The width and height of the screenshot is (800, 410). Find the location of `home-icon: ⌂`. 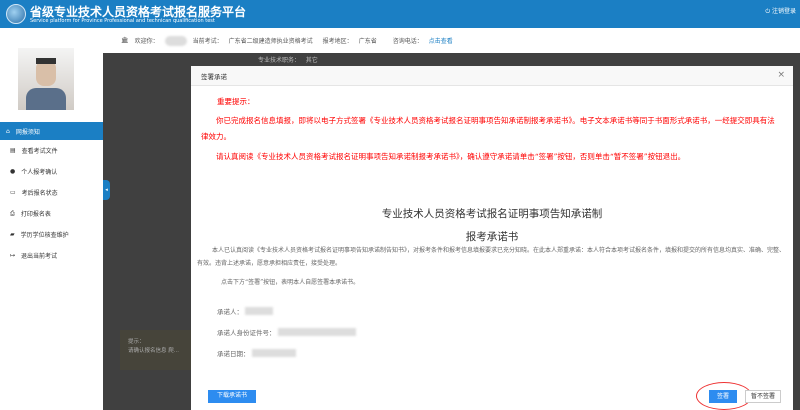

home-icon: ⌂ is located at coordinates (8, 131).